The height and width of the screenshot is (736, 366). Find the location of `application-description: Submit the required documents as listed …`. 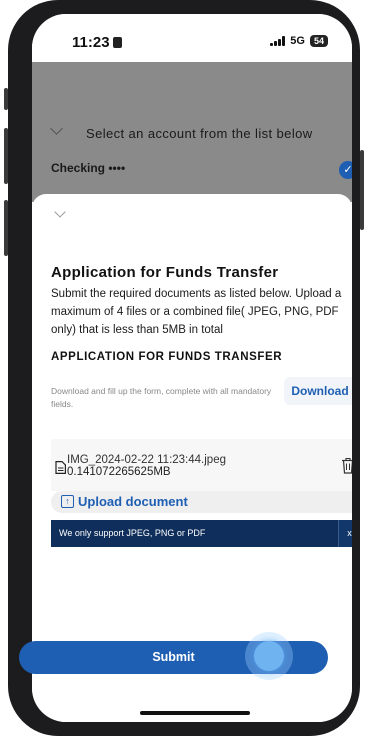

application-description: Submit the required documents as listed … is located at coordinates (196, 312).